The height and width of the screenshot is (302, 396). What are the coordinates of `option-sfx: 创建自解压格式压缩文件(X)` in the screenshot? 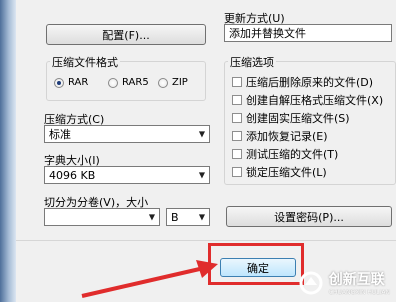 It's located at (307, 100).